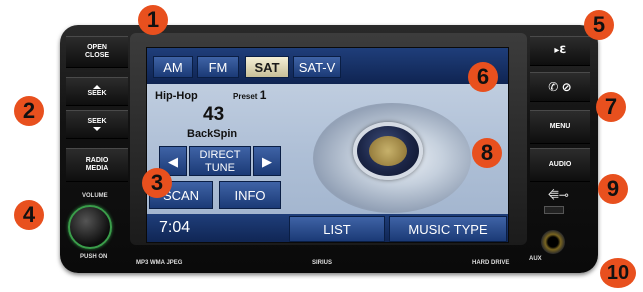  I want to click on clock: 7:04, so click(175, 227).